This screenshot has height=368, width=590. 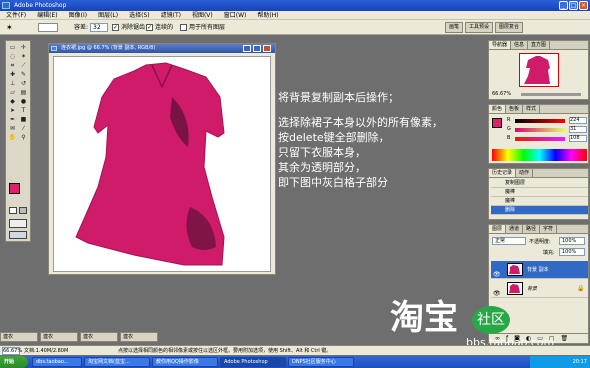 I want to click on notes-tool-icon: ✉, so click(x=12, y=129).